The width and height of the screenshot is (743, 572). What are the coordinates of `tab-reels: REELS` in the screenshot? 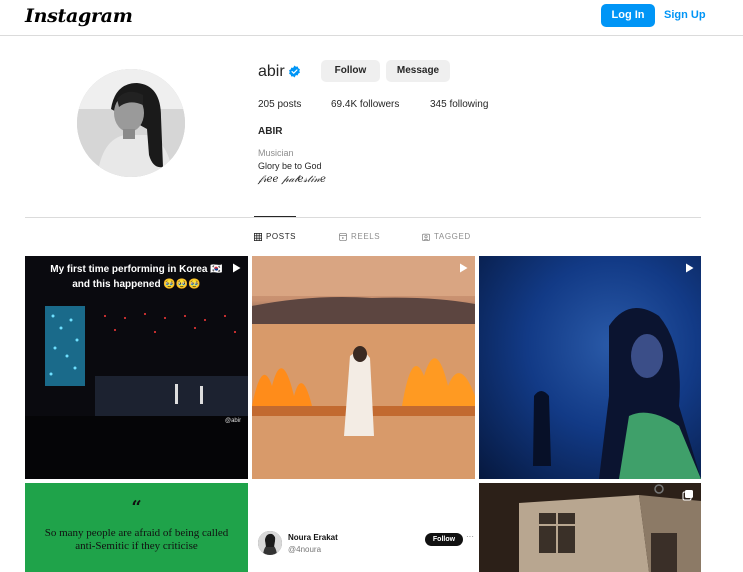 It's located at (359, 236).